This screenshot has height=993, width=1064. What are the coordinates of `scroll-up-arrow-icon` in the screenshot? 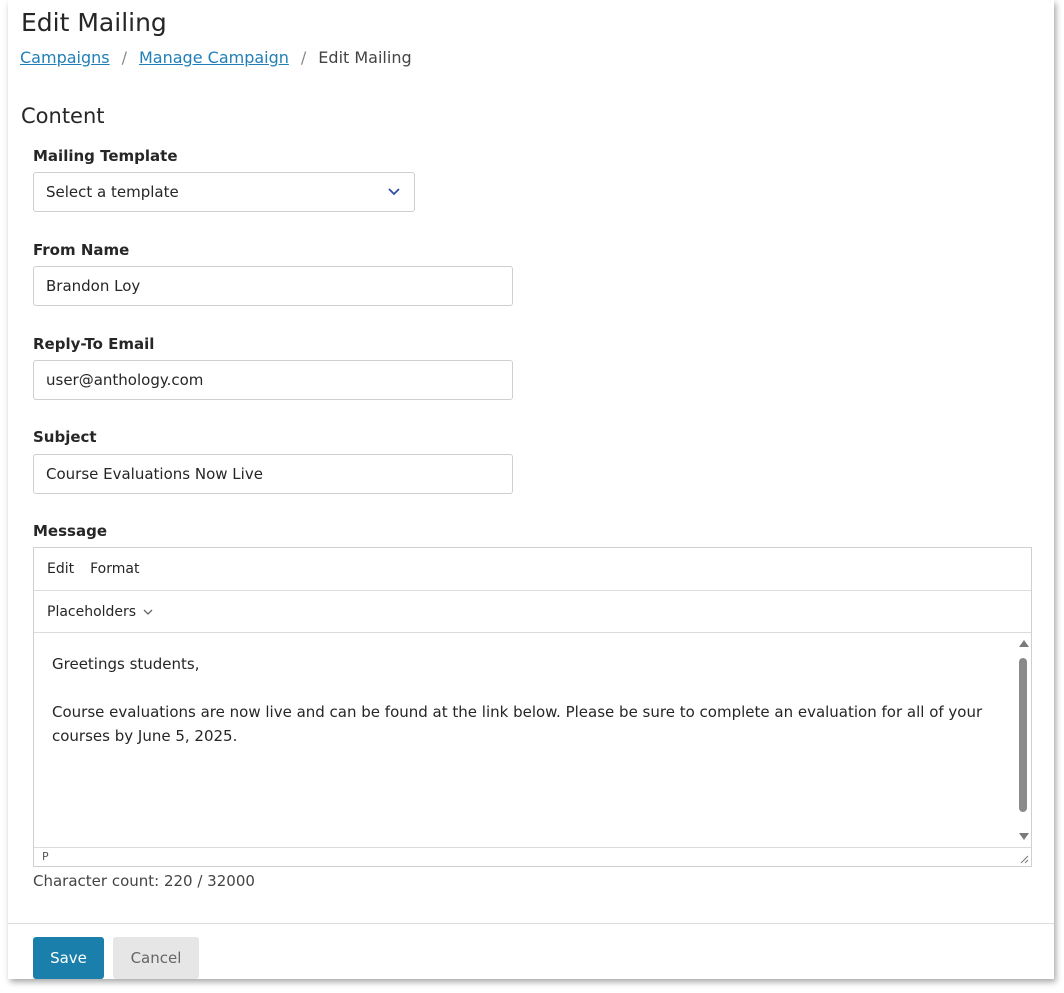 It's located at (1024, 643).